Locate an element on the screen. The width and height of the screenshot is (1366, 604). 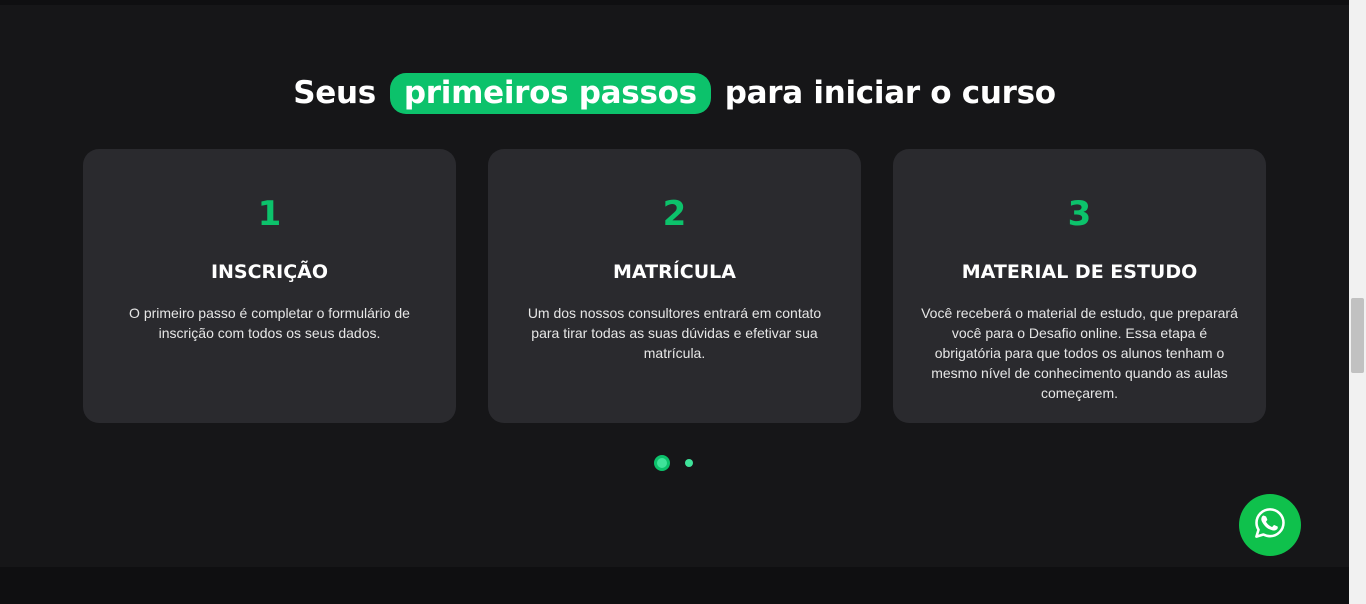
whatsapp-icon is located at coordinates (1270, 525).